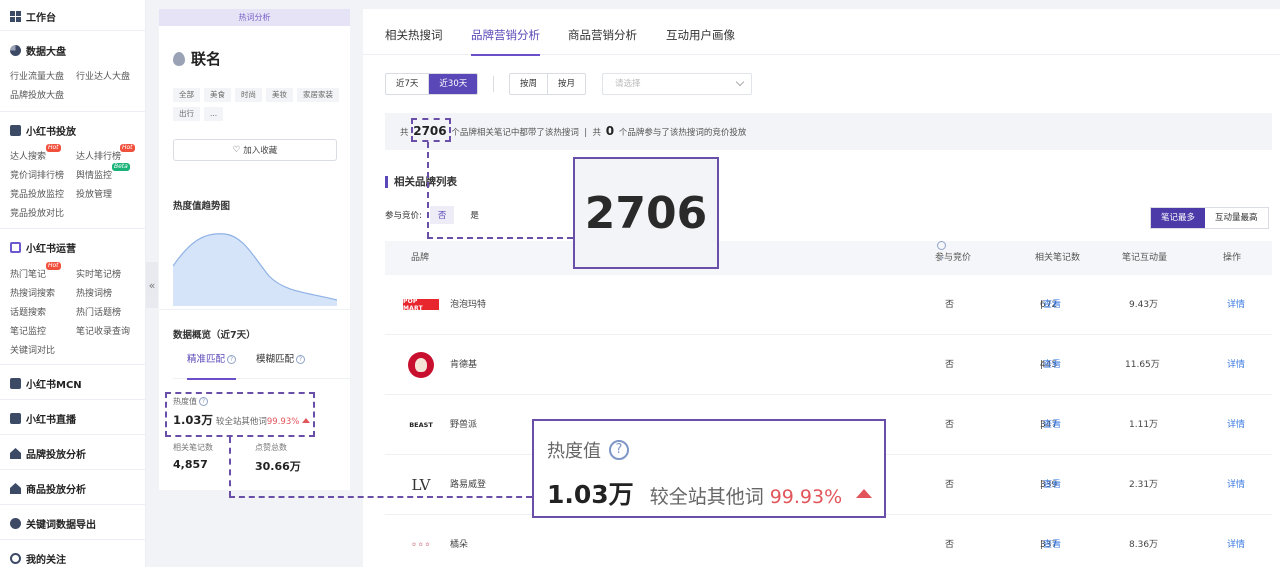 Image resolution: width=1280 pixels, height=567 pixels. What do you see at coordinates (111, 292) in the screenshot?
I see `nav-item: 热搜词榜` at bounding box center [111, 292].